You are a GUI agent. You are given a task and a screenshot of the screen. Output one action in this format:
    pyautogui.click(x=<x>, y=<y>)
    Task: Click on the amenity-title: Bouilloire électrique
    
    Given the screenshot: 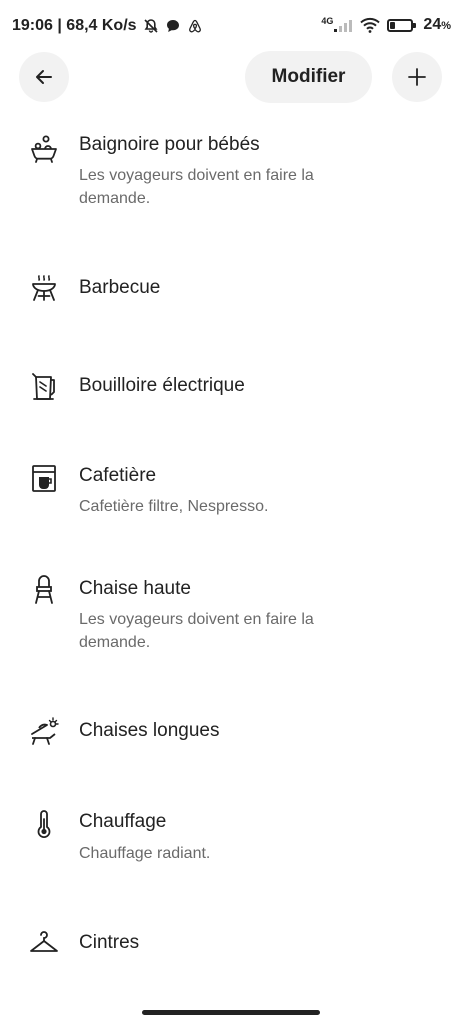 What is the action you would take?
    pyautogui.click(x=162, y=385)
    